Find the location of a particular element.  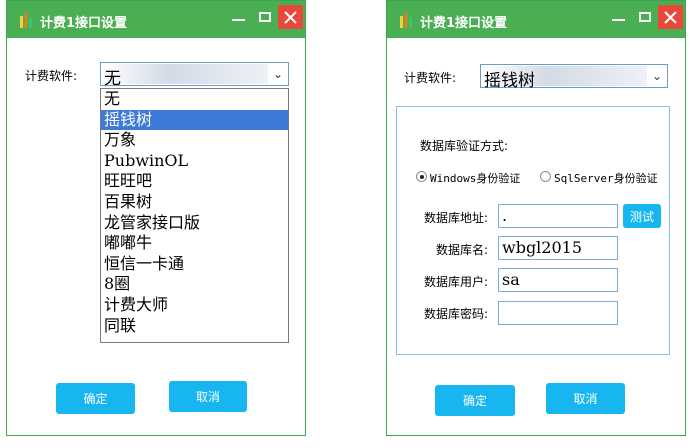

software-select-value: 摇钱树 is located at coordinates (509, 81).